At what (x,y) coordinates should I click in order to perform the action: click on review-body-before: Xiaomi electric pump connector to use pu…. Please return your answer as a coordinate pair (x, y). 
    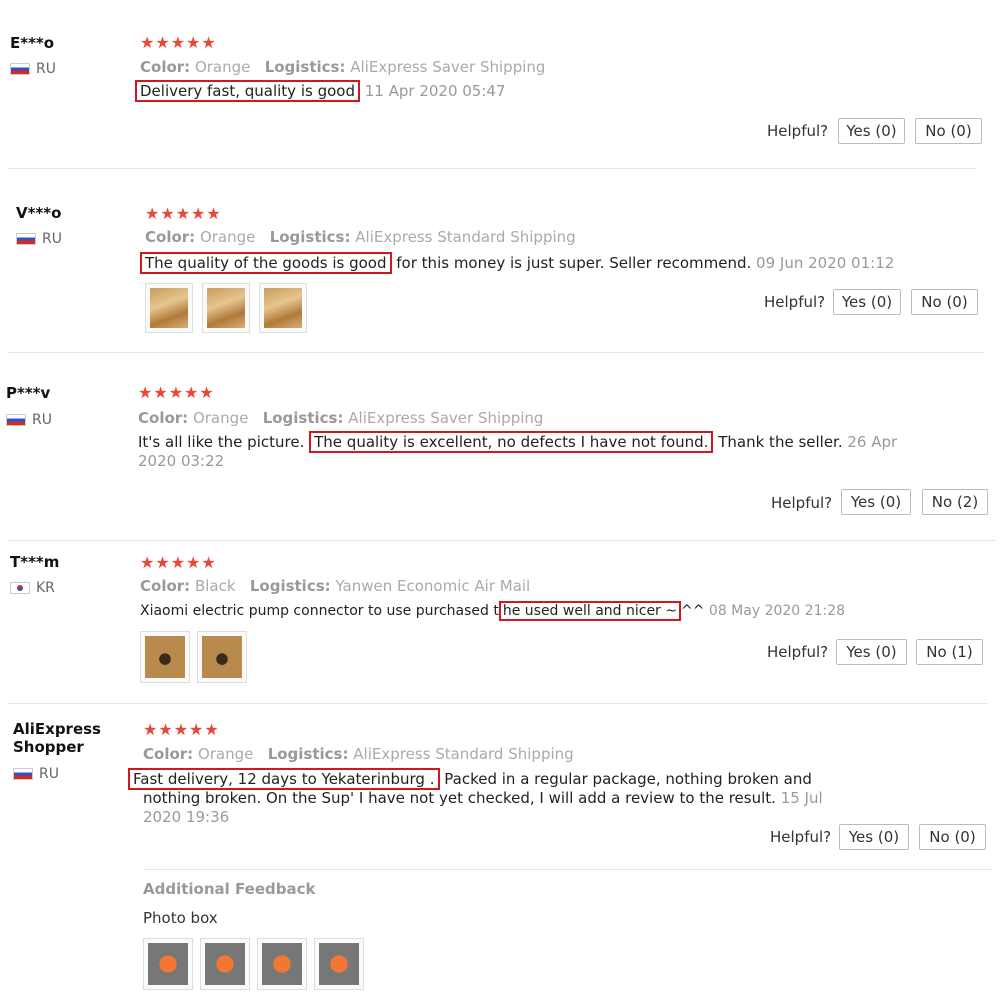
    Looking at the image, I should click on (319, 611).